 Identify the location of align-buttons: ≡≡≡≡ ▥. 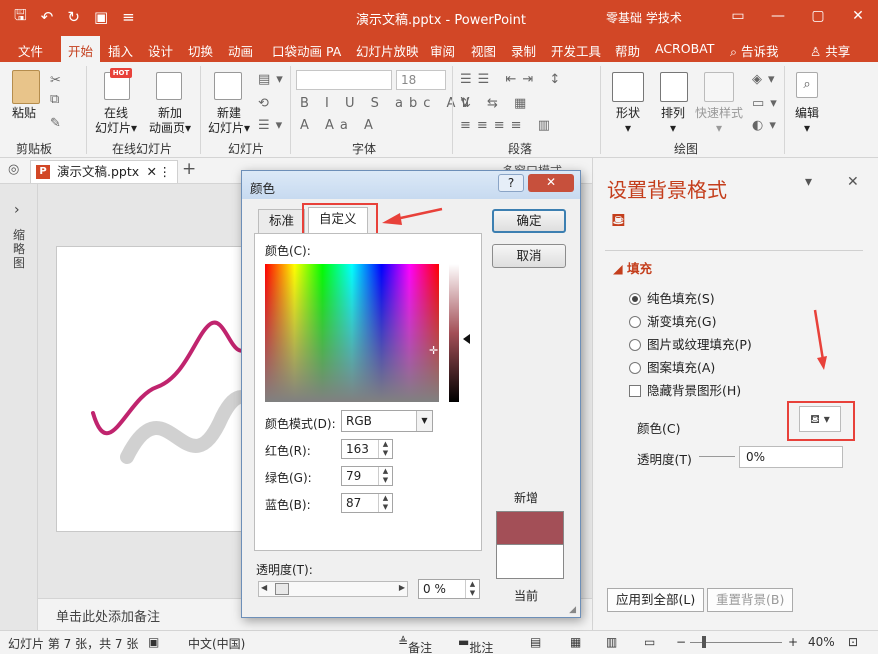
(508, 125).